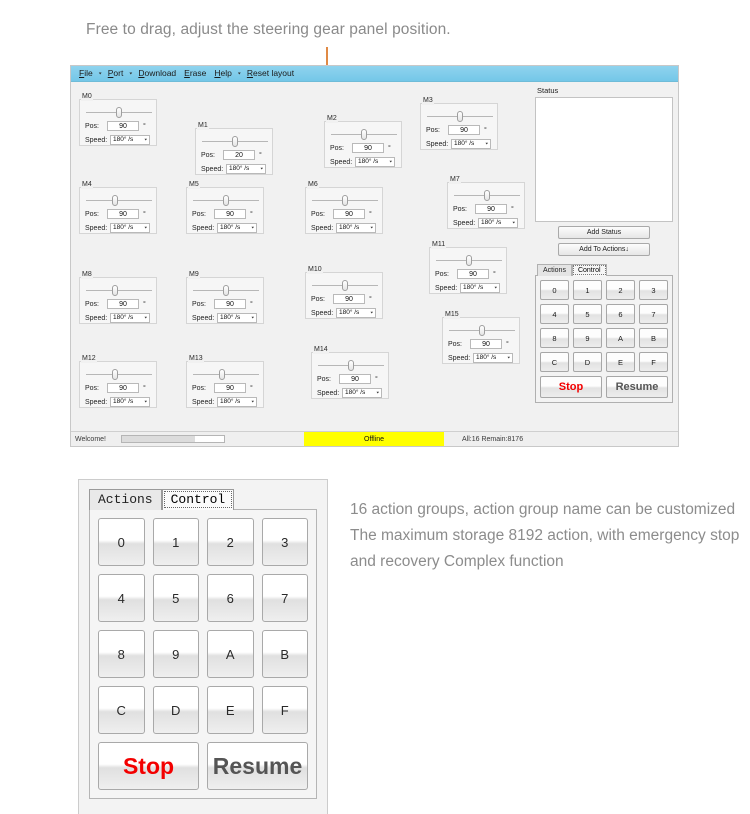 This screenshot has height=814, width=750. What do you see at coordinates (230, 542) in the screenshot?
I see `detail-action-group-key-2: 2` at bounding box center [230, 542].